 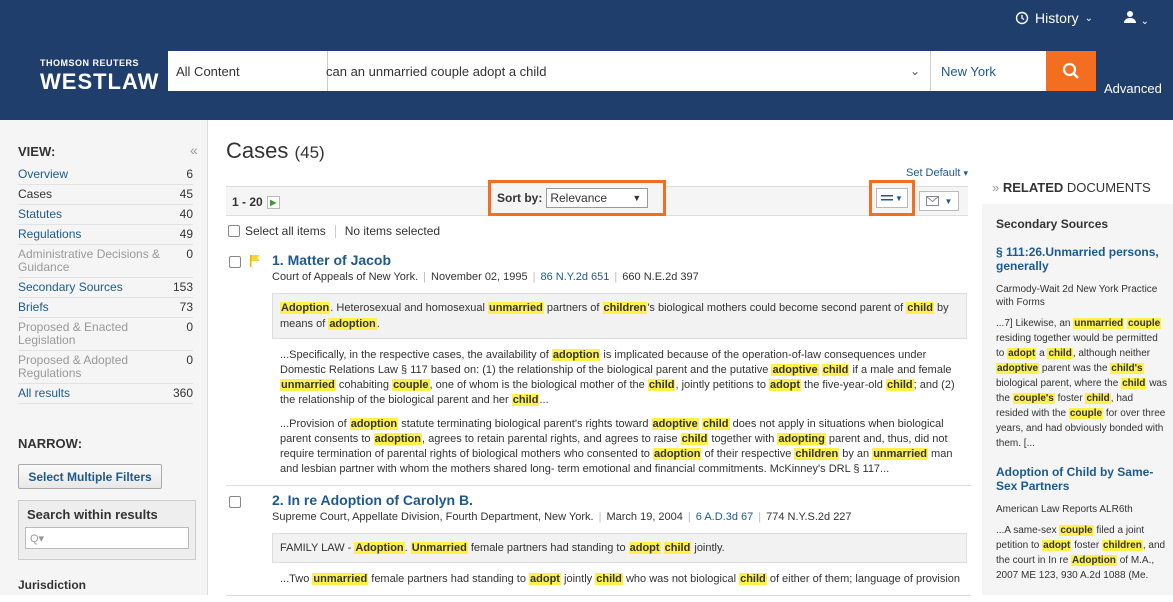 I want to click on chevron-down-icon: ⌄, so click(x=915, y=71).